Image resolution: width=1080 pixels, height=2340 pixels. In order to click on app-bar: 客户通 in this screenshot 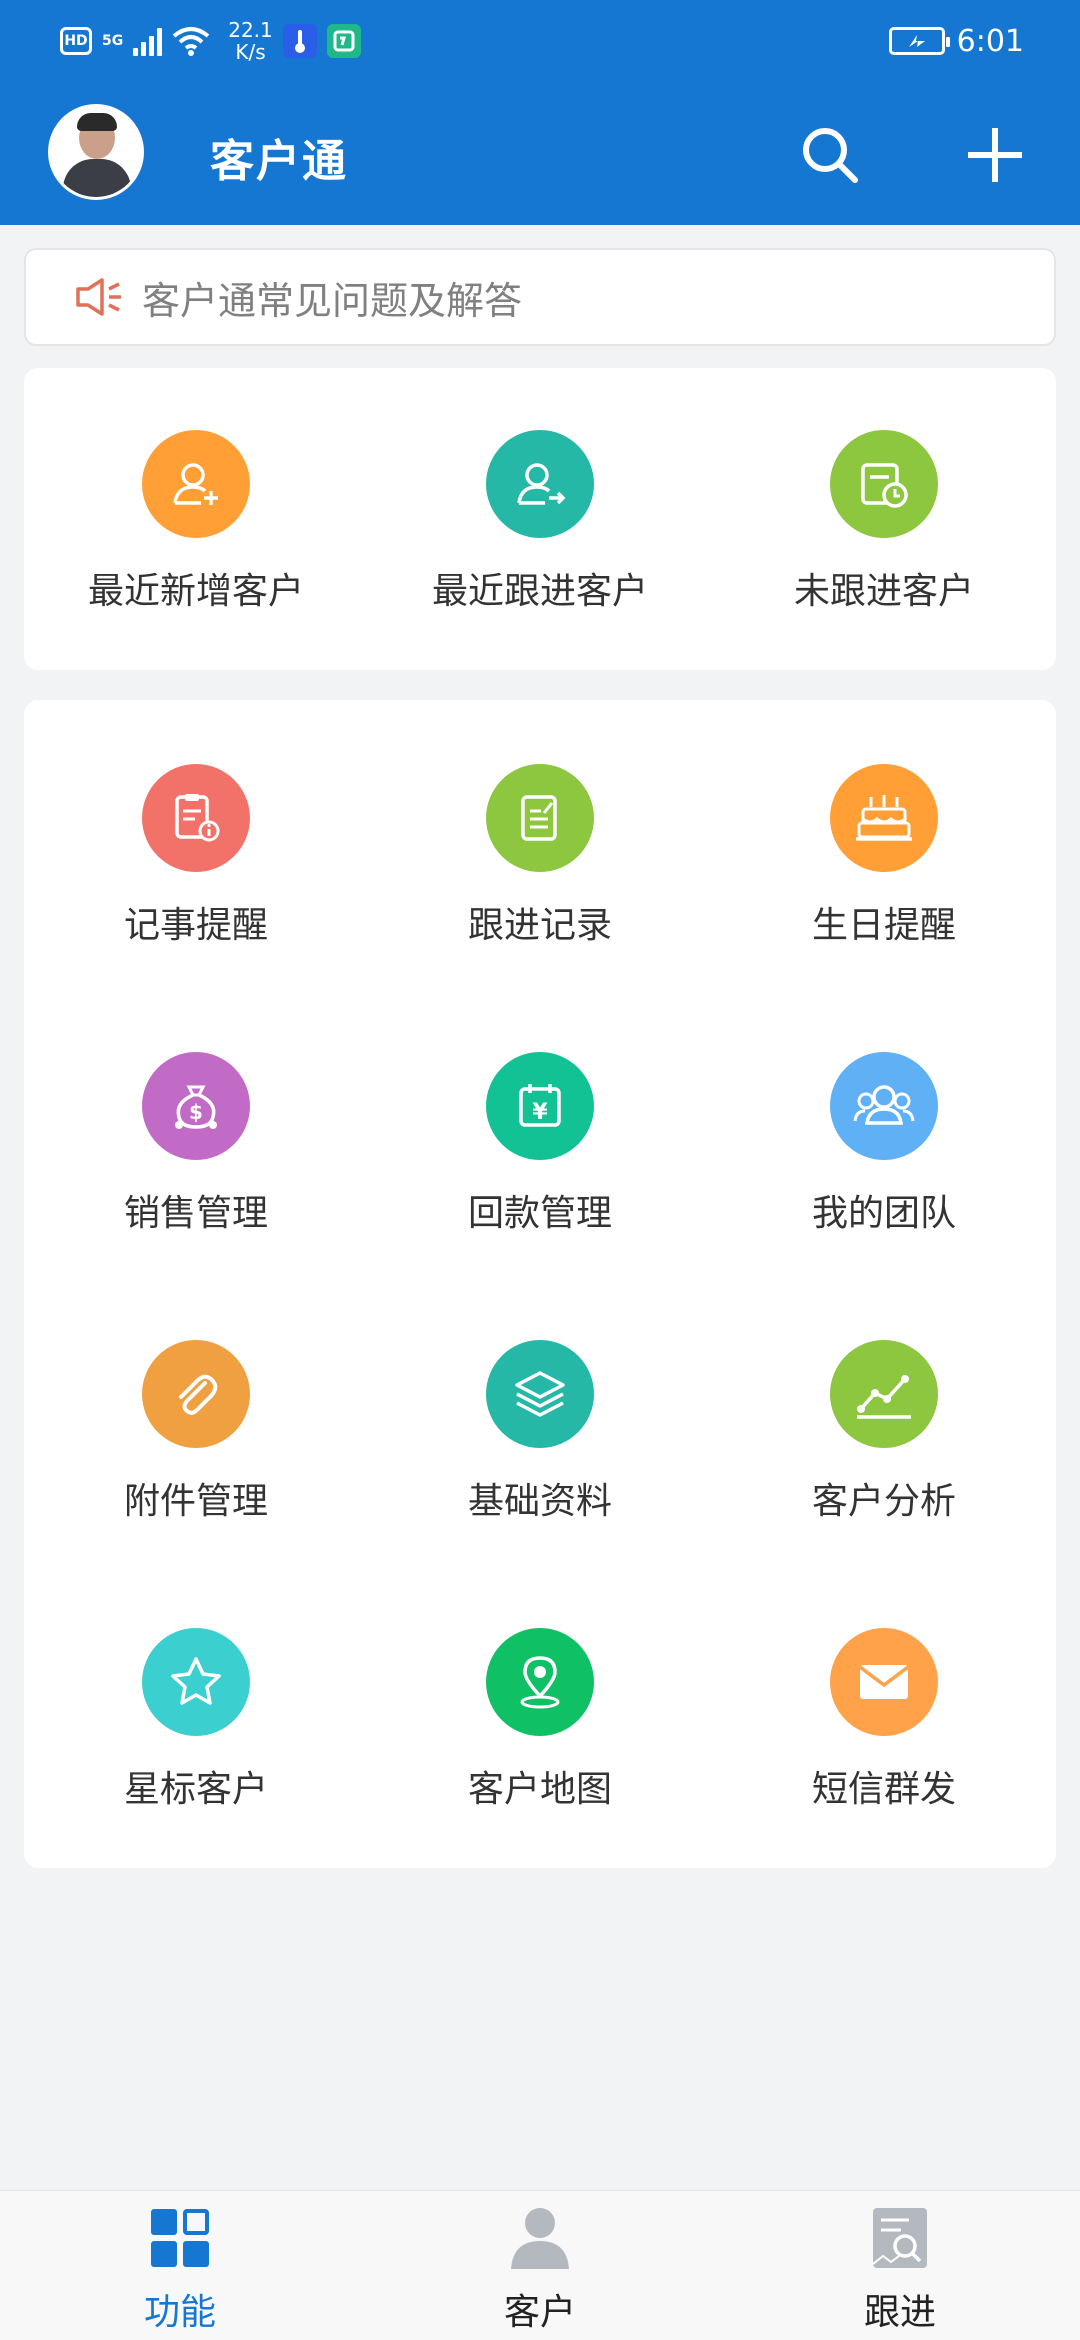, I will do `click(540, 155)`.